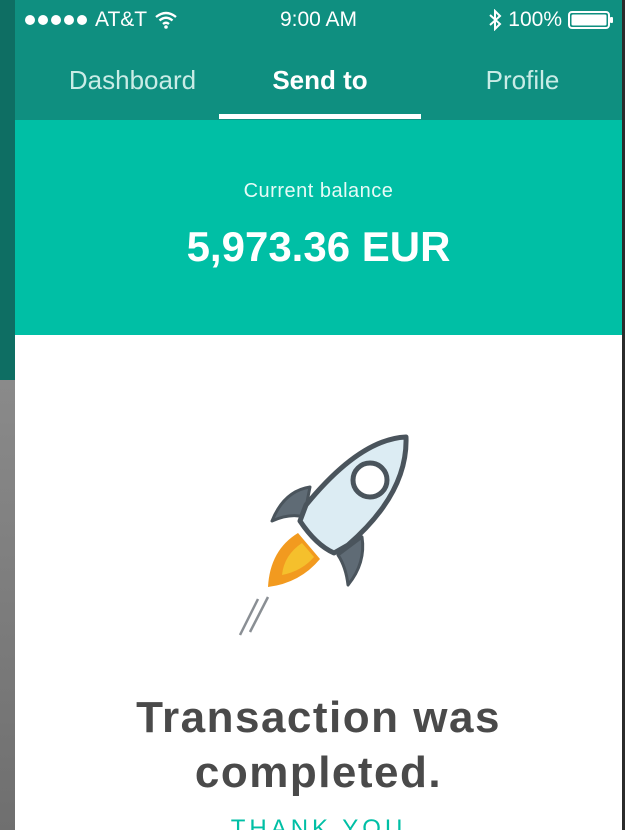 The width and height of the screenshot is (625, 830). What do you see at coordinates (320, 84) in the screenshot?
I see `tab-send-to: Send to` at bounding box center [320, 84].